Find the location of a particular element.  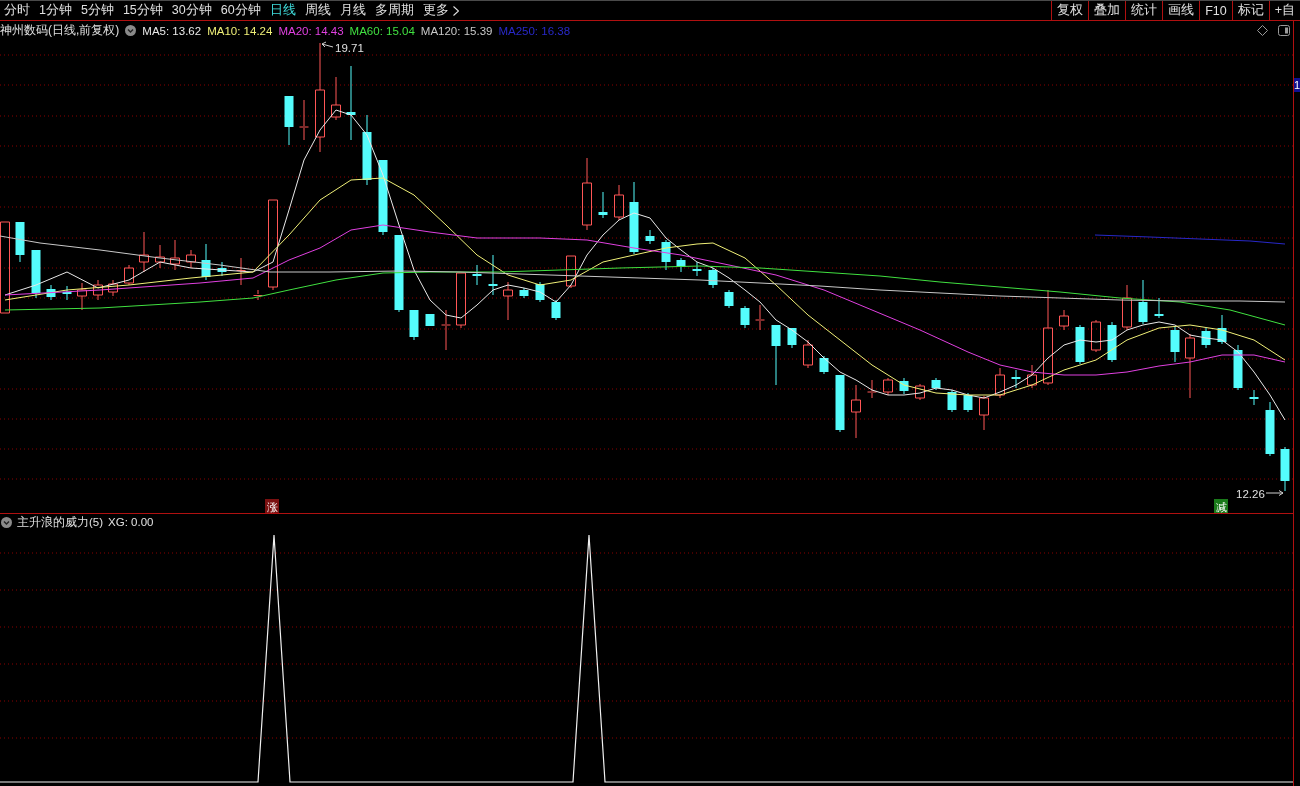

period-tab: 60分钟 is located at coordinates (240, 10).